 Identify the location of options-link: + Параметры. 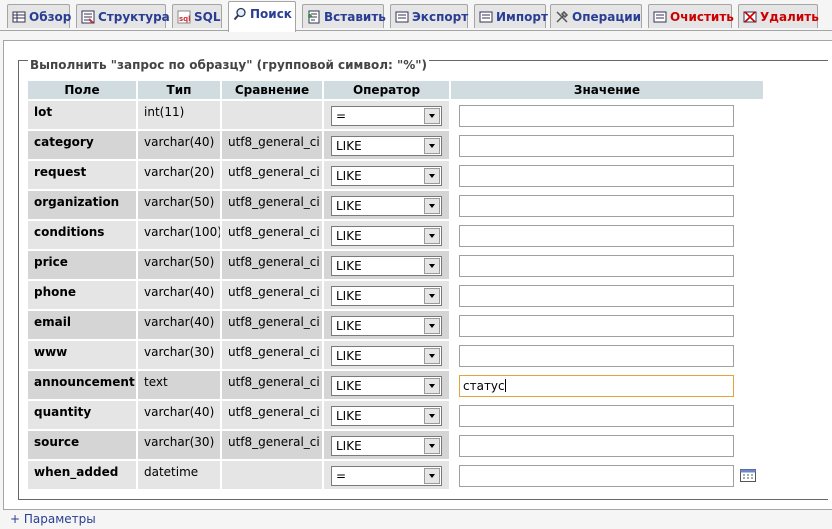
(53, 519).